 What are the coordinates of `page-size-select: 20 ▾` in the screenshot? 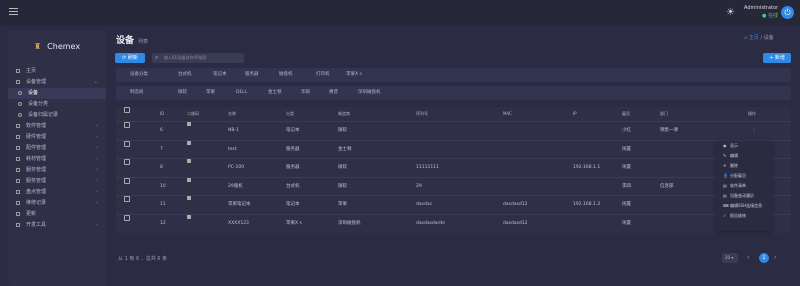 It's located at (730, 258).